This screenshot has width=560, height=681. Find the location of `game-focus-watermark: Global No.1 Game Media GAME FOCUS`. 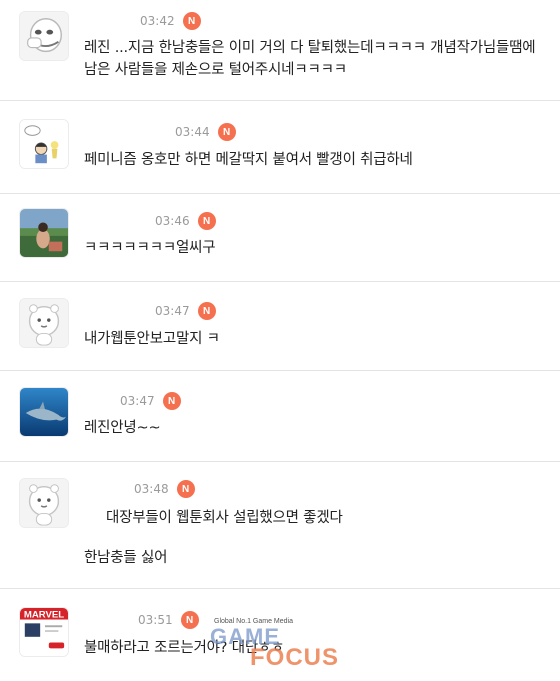

game-focus-watermark: Global No.1 Game Media GAME FOCUS is located at coordinates (285, 646).